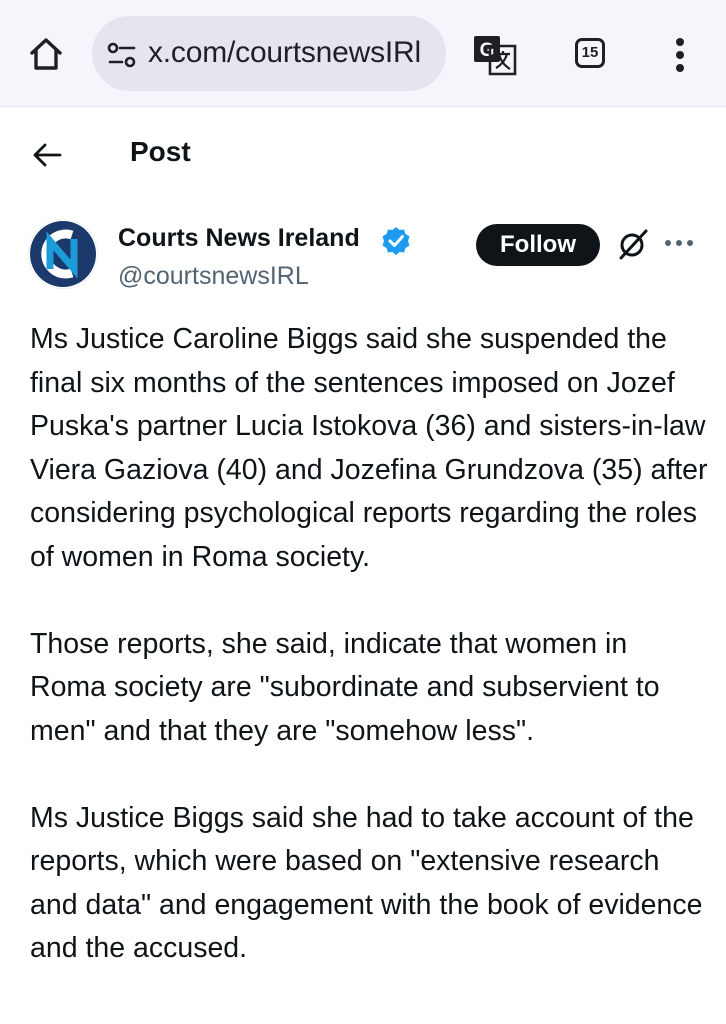 This screenshot has width=726, height=1024. Describe the element at coordinates (46, 54) in the screenshot. I see `home-icon` at that location.